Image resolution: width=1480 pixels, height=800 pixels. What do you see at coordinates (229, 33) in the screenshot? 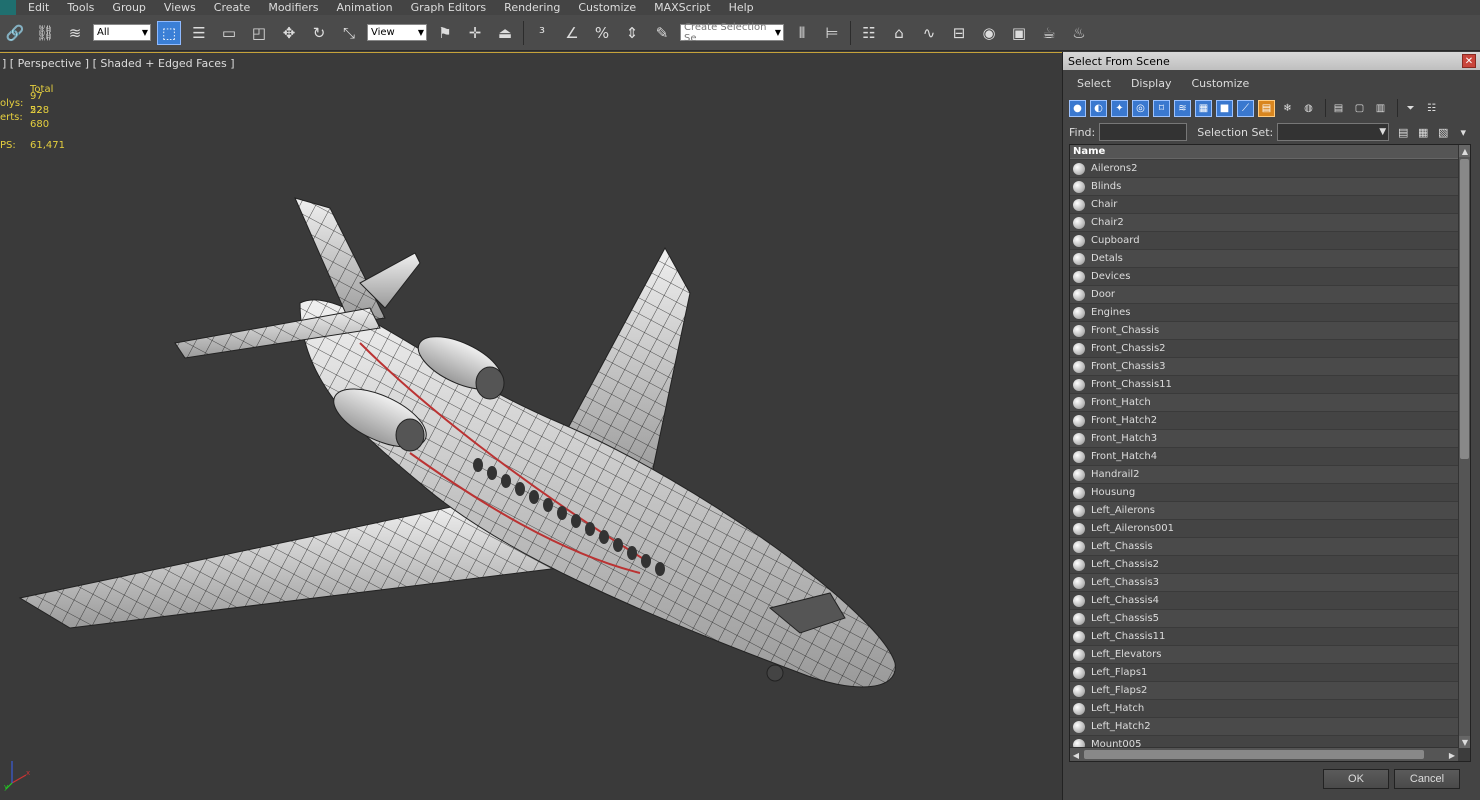
I see `rectangular-selection-icon: ▭` at bounding box center [229, 33].